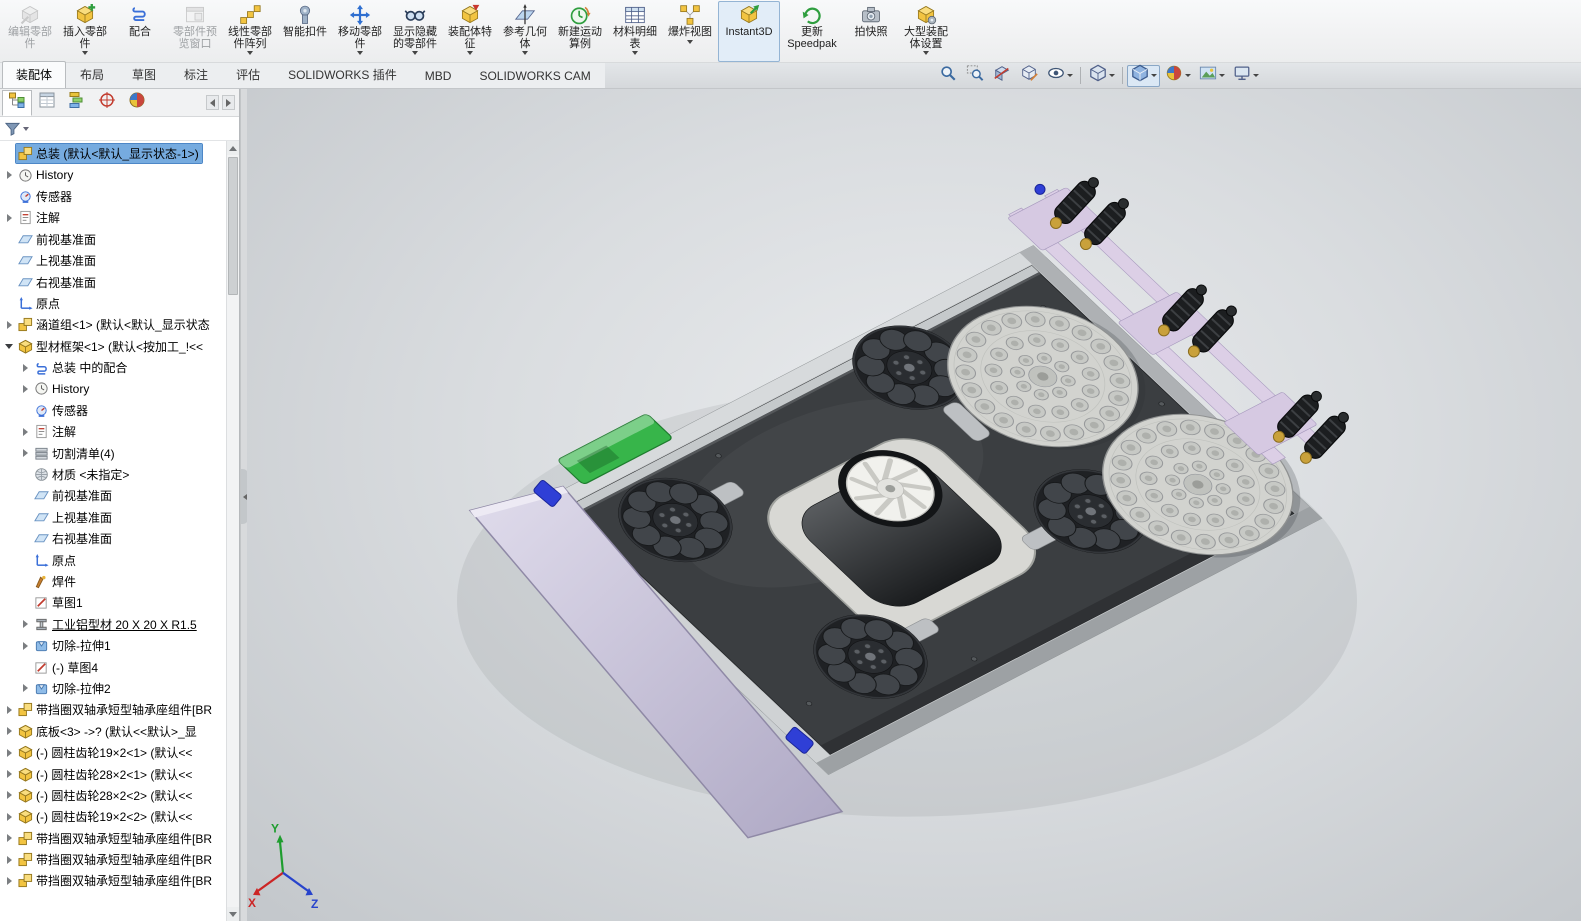 The image size is (1581, 921). I want to click on tab-SOLIDWORKS 插件: SOLIDWORKS 插件, so click(342, 74).